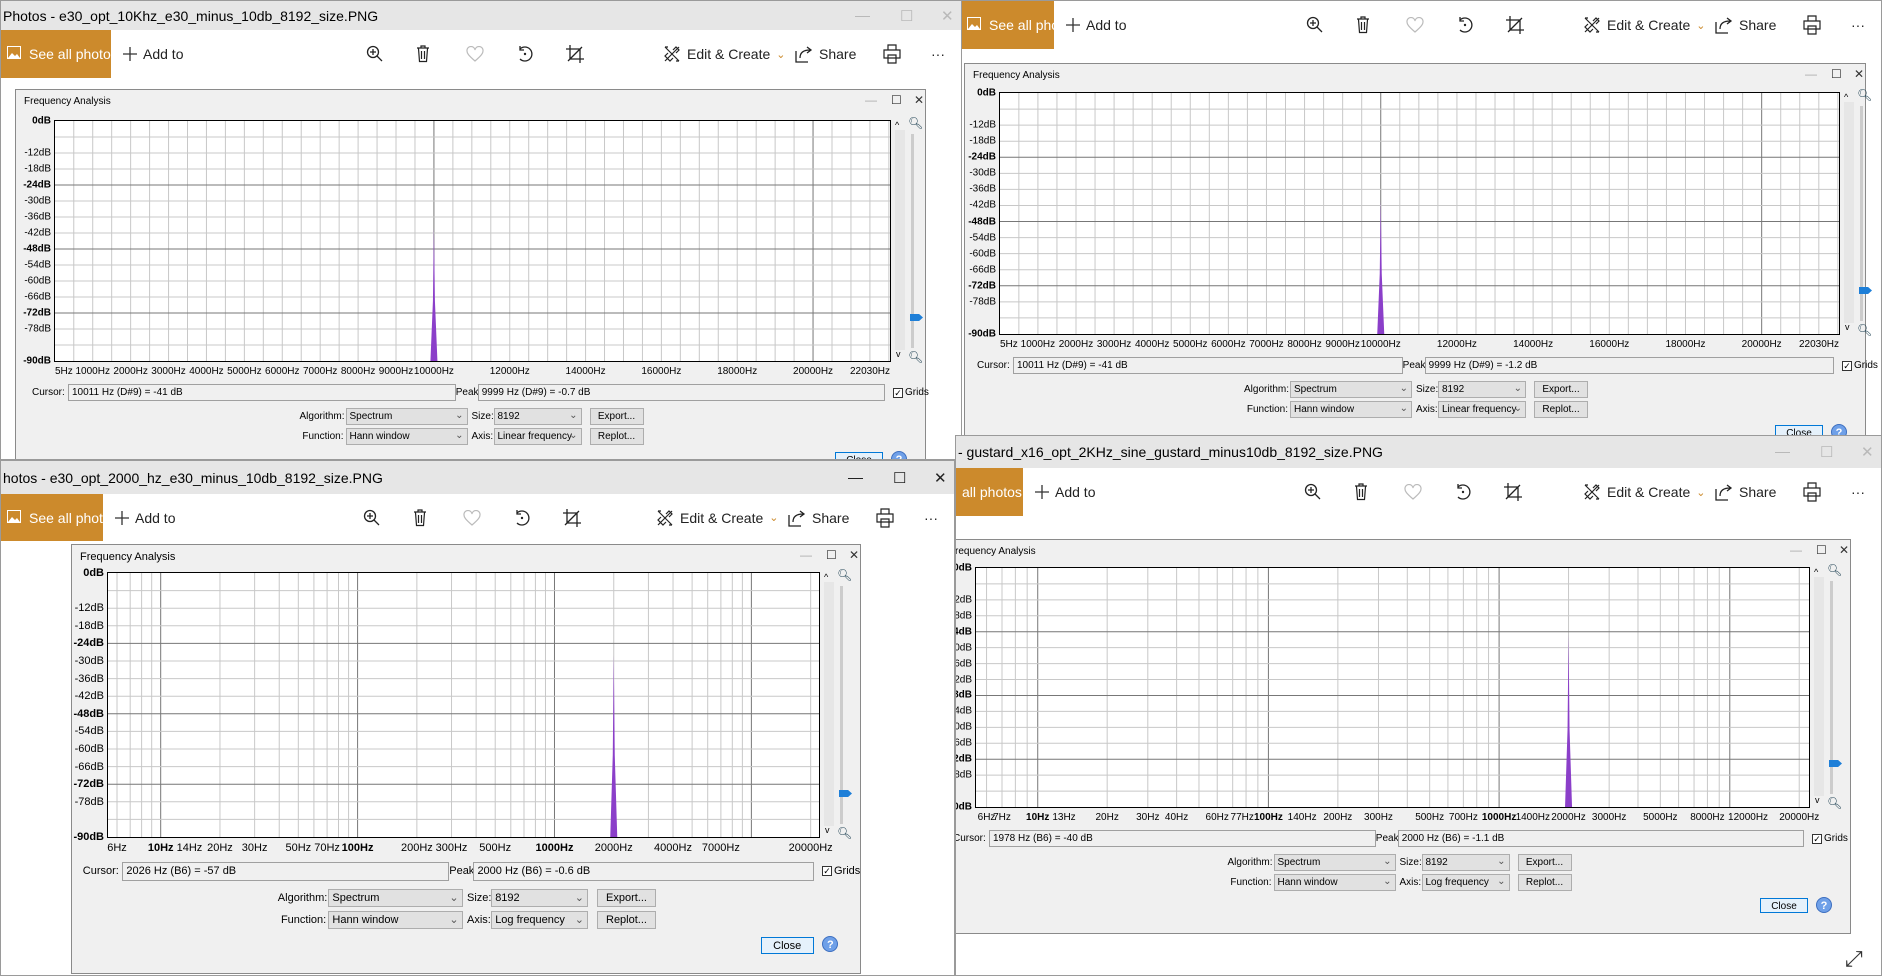 The height and width of the screenshot is (976, 1882). Describe the element at coordinates (989, 492) in the screenshot. I see `see-all-photos-button: all photos` at that location.